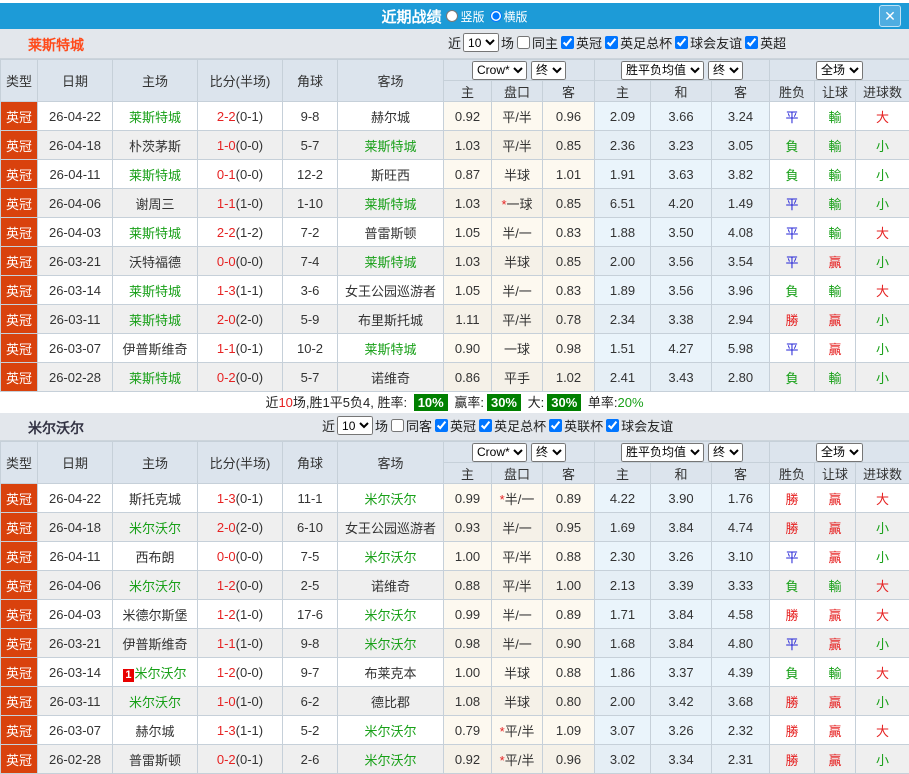 The width and height of the screenshot is (909, 774). I want to click on avg-lose: 2.80, so click(741, 377).